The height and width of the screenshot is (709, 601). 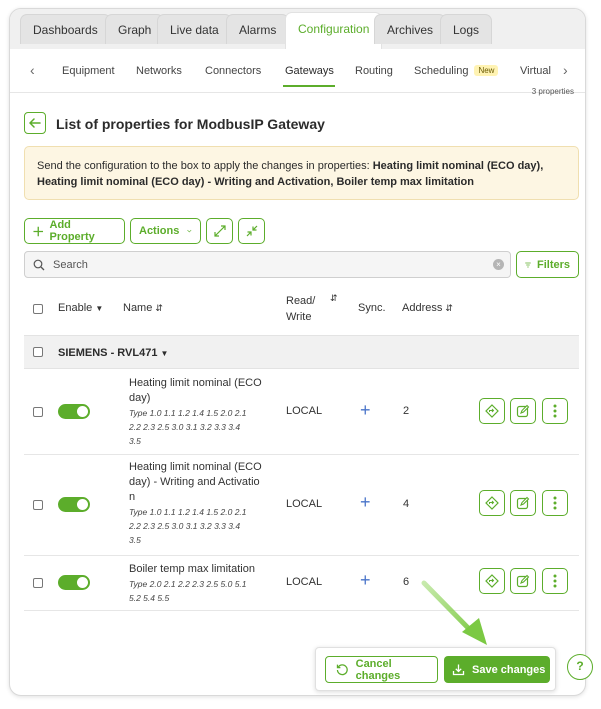 I want to click on enable-column-header: Enable ▼, so click(x=80, y=308).